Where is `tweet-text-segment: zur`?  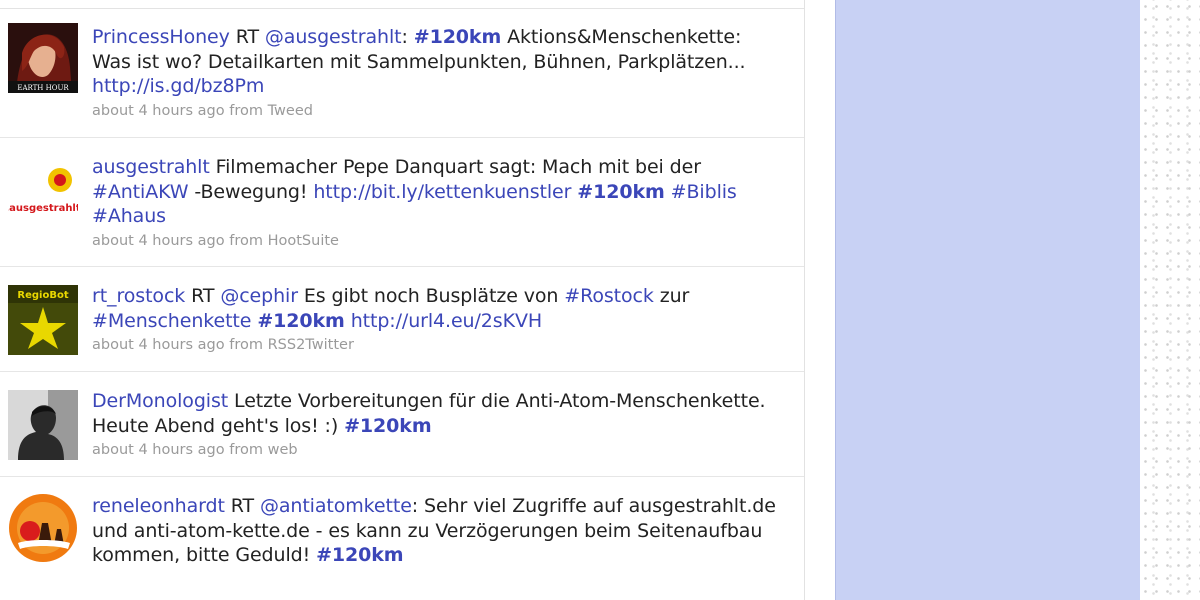
tweet-text-segment: zur is located at coordinates (671, 296).